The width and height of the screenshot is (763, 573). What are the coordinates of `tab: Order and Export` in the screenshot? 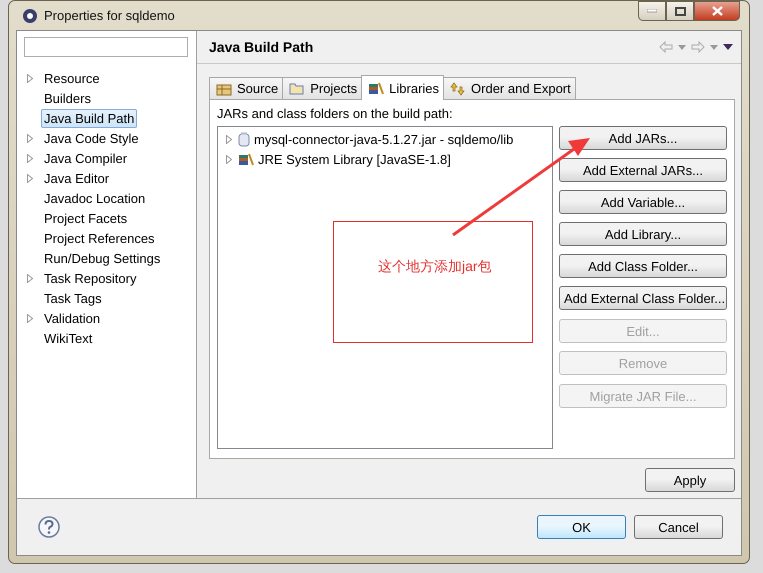 It's located at (509, 88).